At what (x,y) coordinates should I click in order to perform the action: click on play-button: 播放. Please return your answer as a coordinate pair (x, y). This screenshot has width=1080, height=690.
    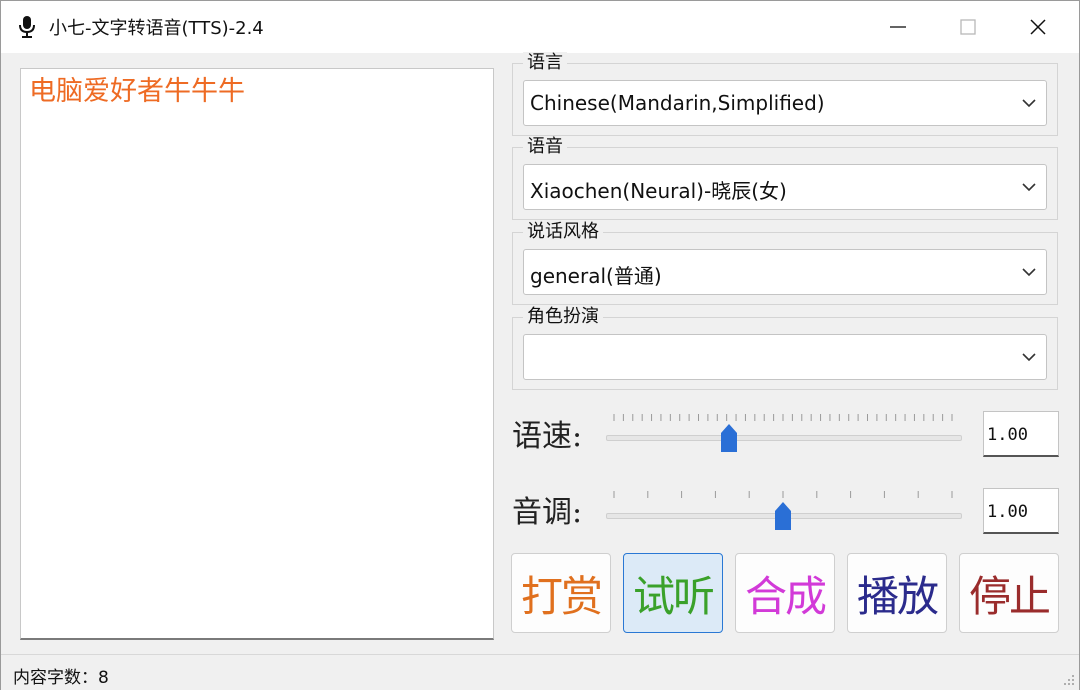
    Looking at the image, I should click on (897, 593).